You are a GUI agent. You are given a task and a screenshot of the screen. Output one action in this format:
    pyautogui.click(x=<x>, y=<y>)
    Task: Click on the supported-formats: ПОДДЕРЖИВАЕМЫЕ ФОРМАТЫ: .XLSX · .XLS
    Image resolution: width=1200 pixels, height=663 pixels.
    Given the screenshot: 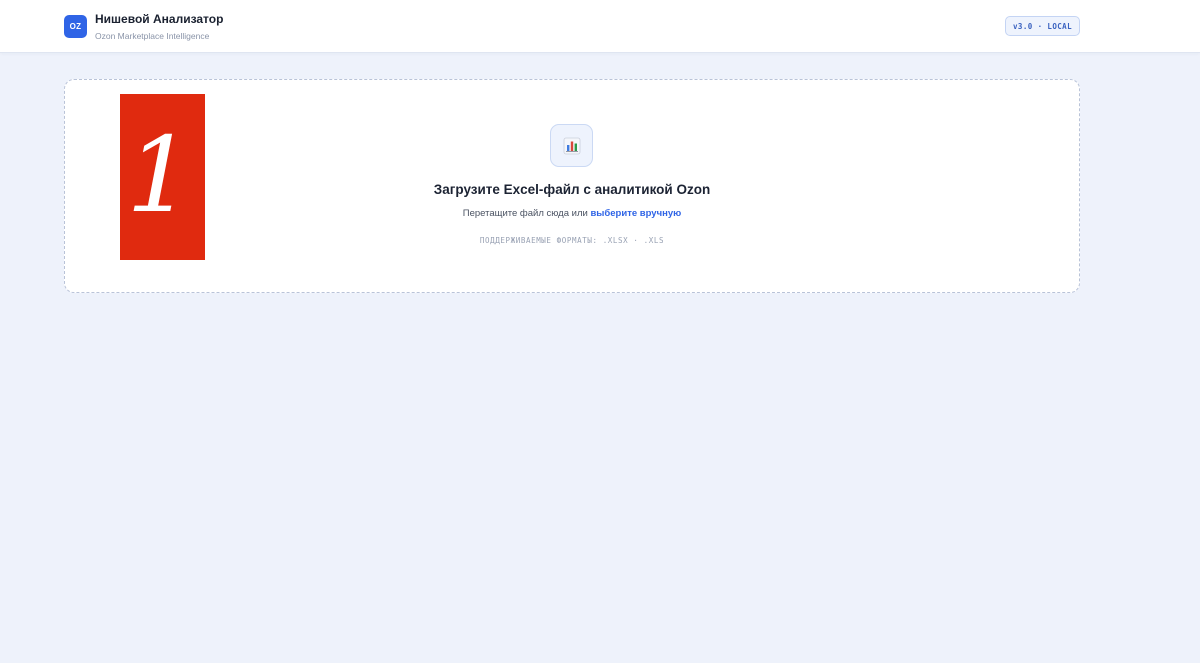 What is the action you would take?
    pyautogui.click(x=572, y=240)
    